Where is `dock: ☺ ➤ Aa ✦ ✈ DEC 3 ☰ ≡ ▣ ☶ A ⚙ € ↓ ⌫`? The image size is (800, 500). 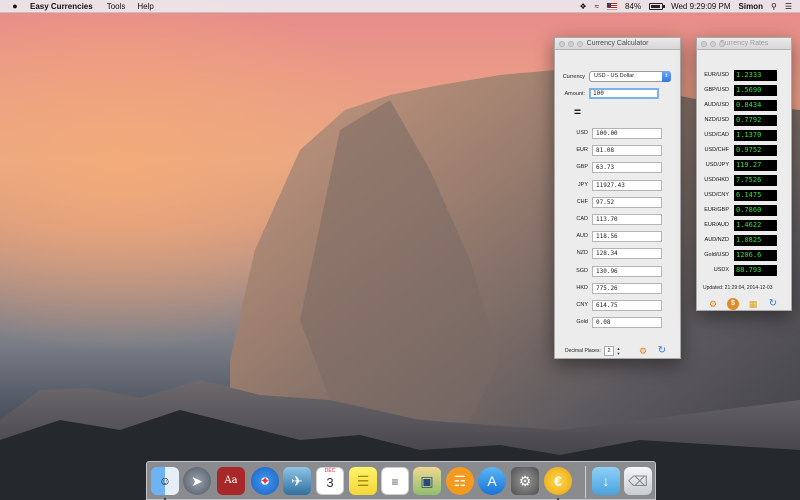
dock: ☺ ➤ Aa ✦ ✈ DEC 3 ☰ ≡ ▣ ☶ A ⚙ € ↓ ⌫ is located at coordinates (401, 480).